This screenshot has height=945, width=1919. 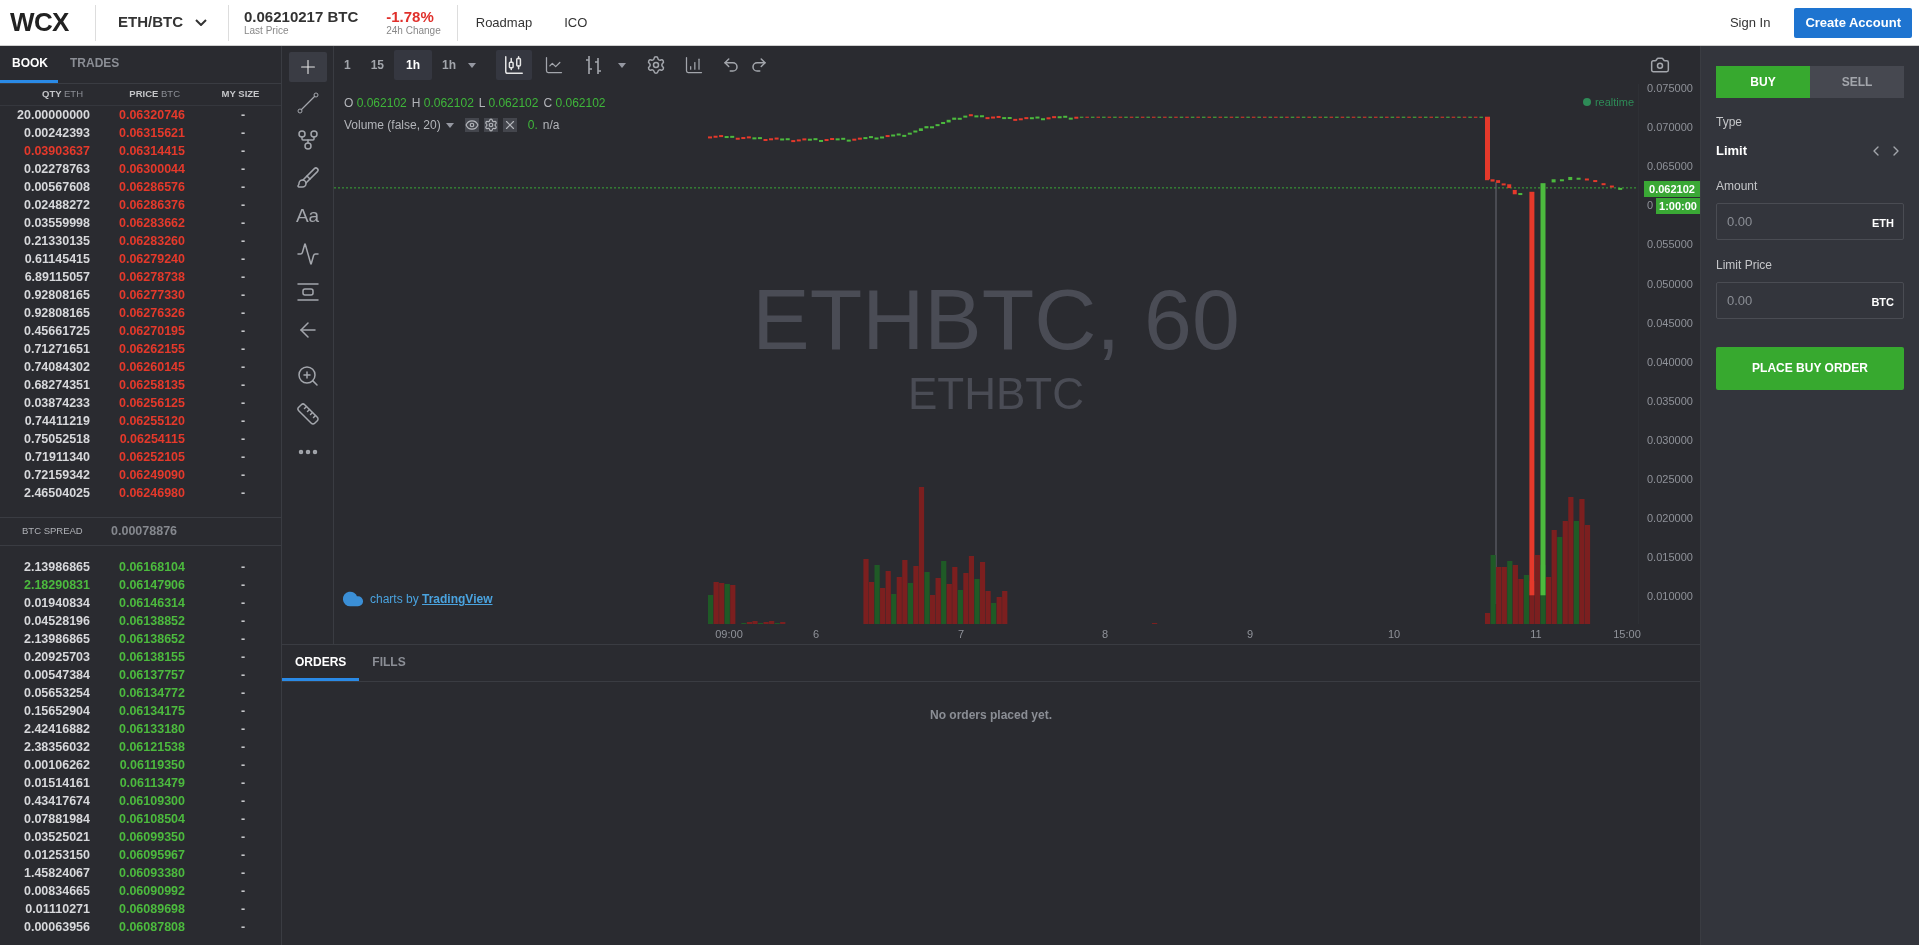 I want to click on price-cell-text: 0.06256125, so click(x=151, y=403).